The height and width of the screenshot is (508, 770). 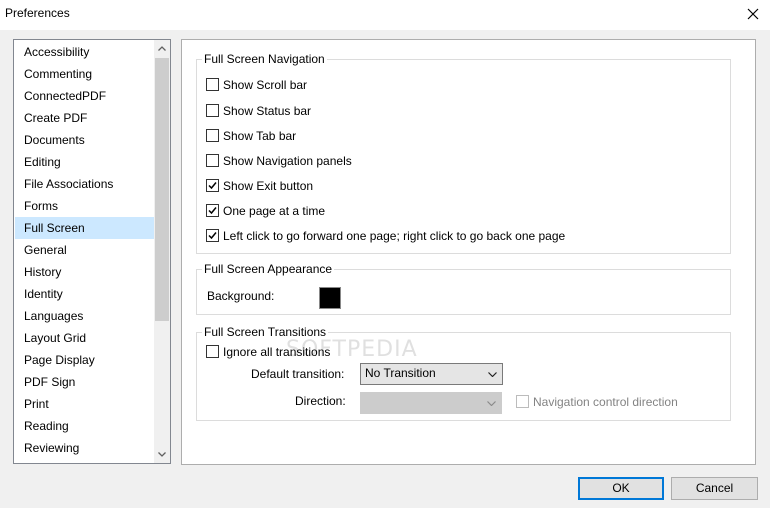 I want to click on default-transition-value: No Transition, so click(x=400, y=373).